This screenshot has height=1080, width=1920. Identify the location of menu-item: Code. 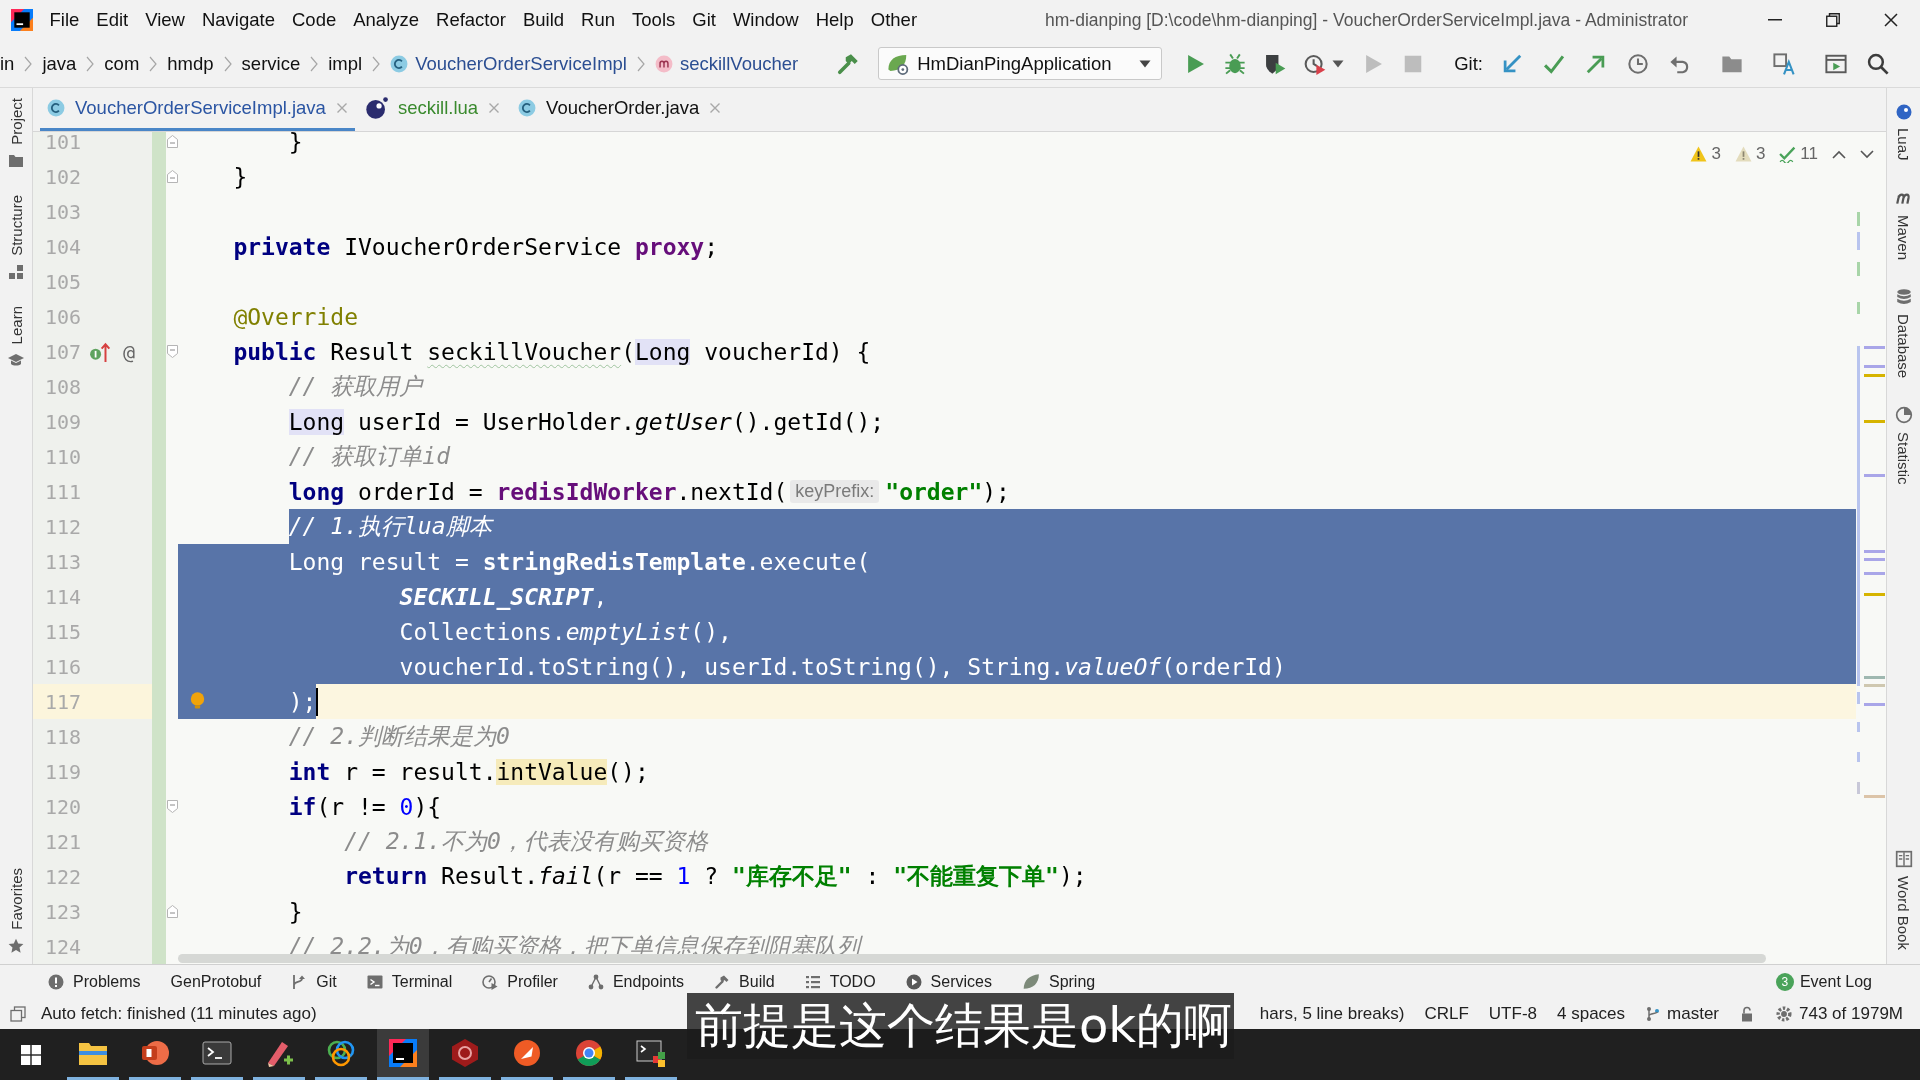
(314, 20).